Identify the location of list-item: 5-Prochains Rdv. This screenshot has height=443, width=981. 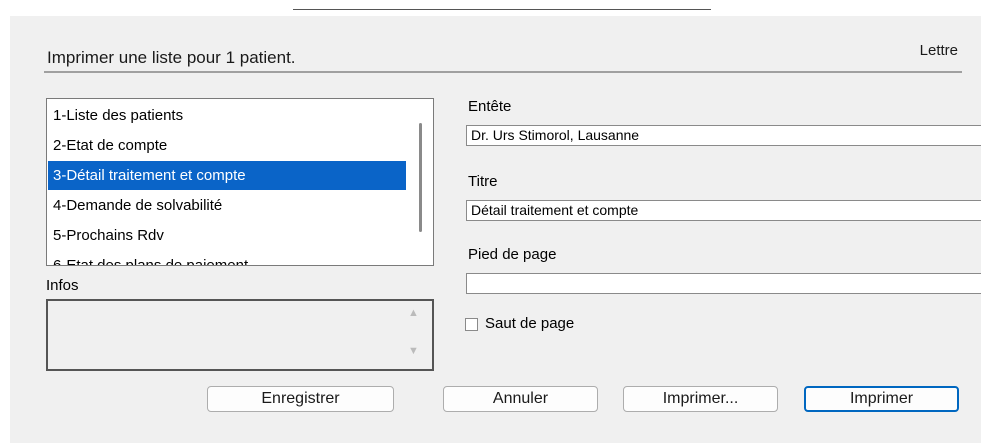
(227, 235).